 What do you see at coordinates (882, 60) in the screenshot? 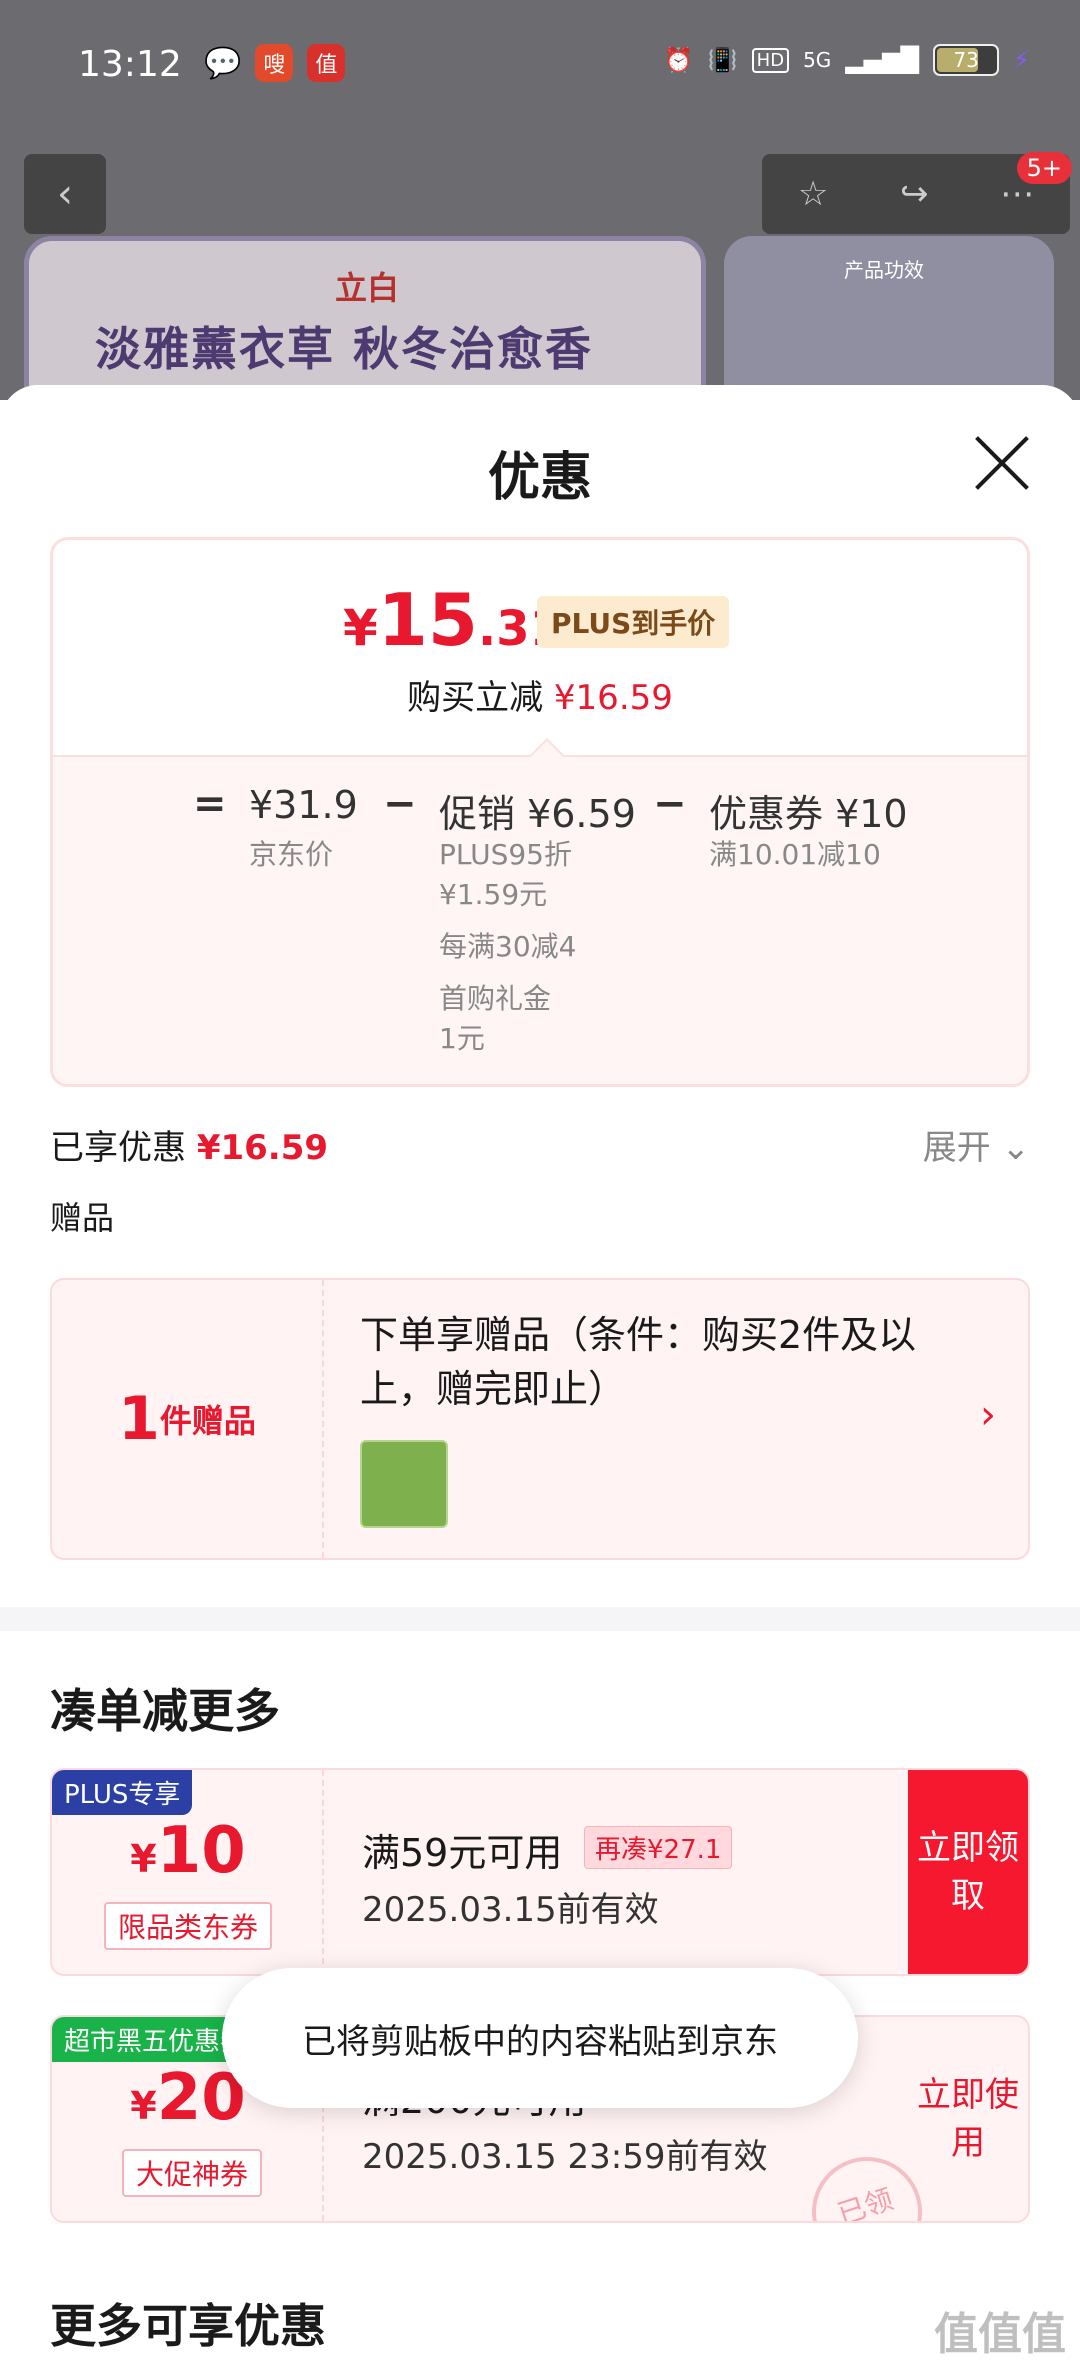
I see `signal-icon: ▂▄▆█` at bounding box center [882, 60].